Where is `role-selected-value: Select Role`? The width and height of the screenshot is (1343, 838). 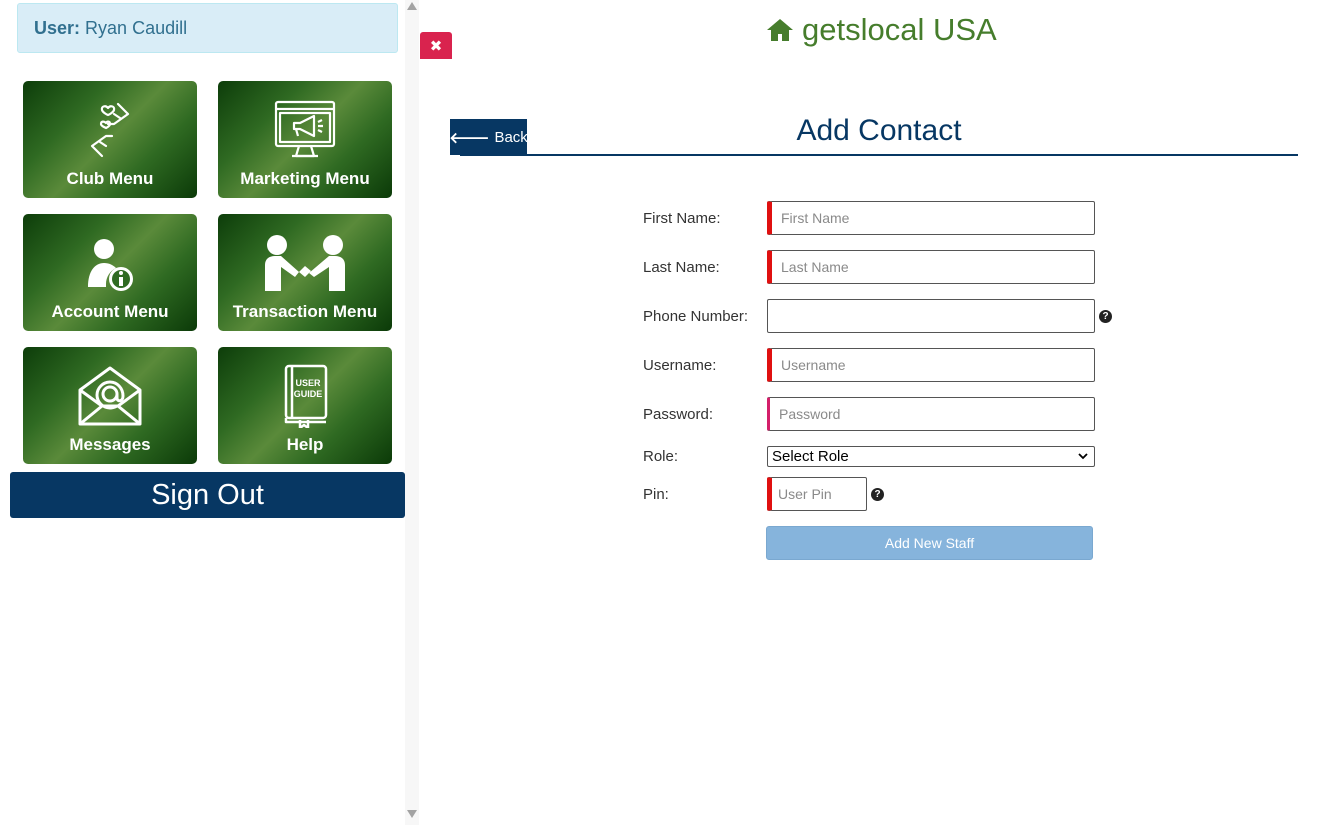
role-selected-value: Select Role is located at coordinates (810, 456).